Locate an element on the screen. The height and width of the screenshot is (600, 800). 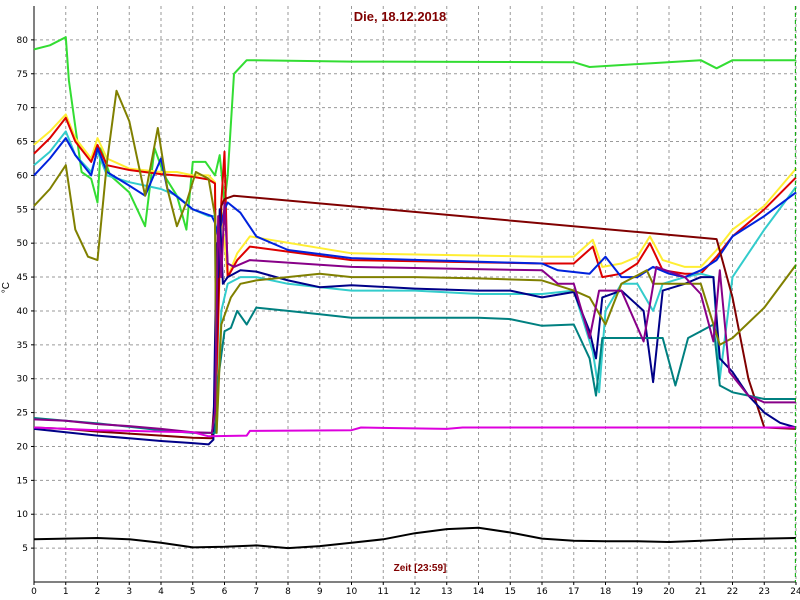
y-tick-label: 75 is located at coordinates (22, 75).